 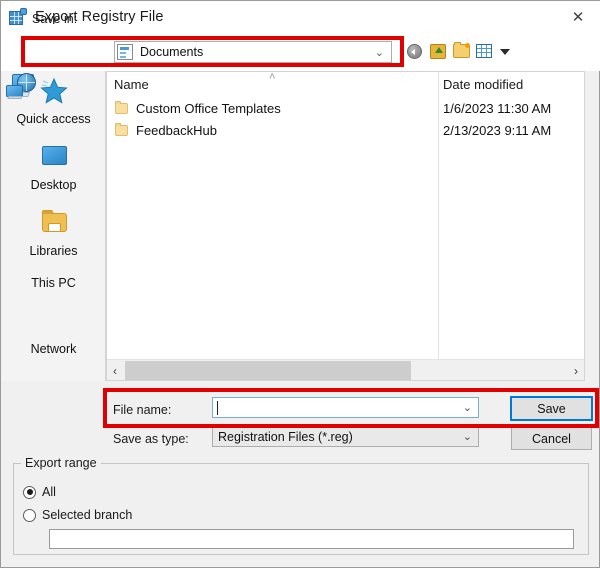 What do you see at coordinates (551, 408) in the screenshot?
I see `save-button: Save` at bounding box center [551, 408].